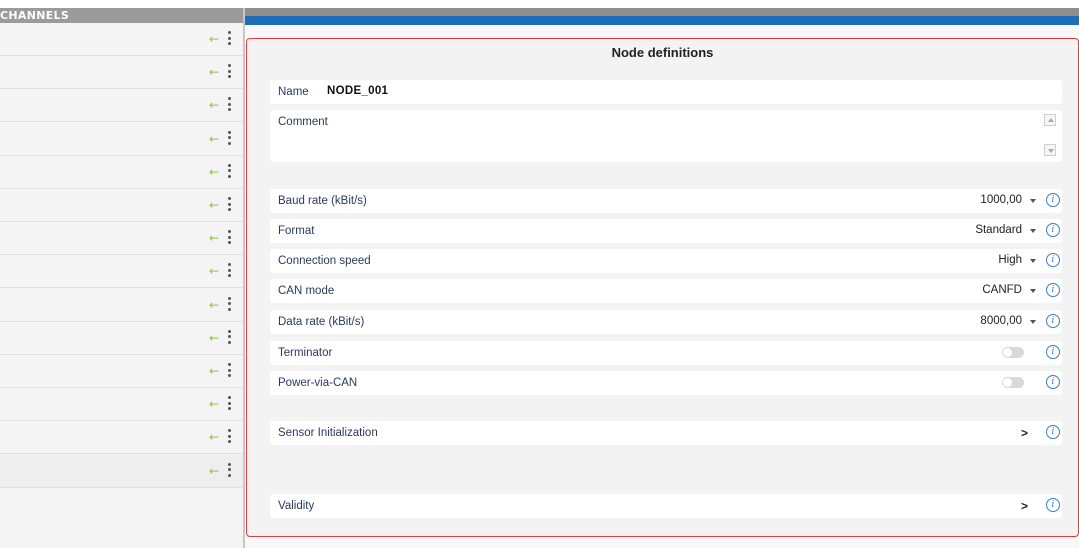  What do you see at coordinates (666, 136) in the screenshot?
I see `comment-field: Comment` at bounding box center [666, 136].